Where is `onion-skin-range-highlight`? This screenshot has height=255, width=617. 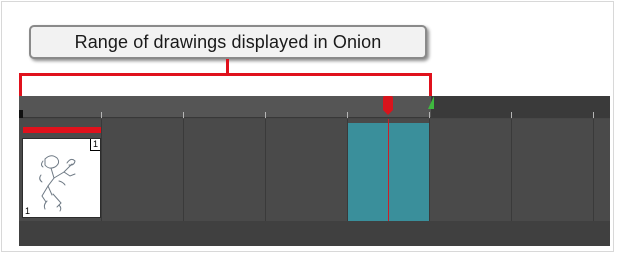 onion-skin-range-highlight is located at coordinates (389, 172).